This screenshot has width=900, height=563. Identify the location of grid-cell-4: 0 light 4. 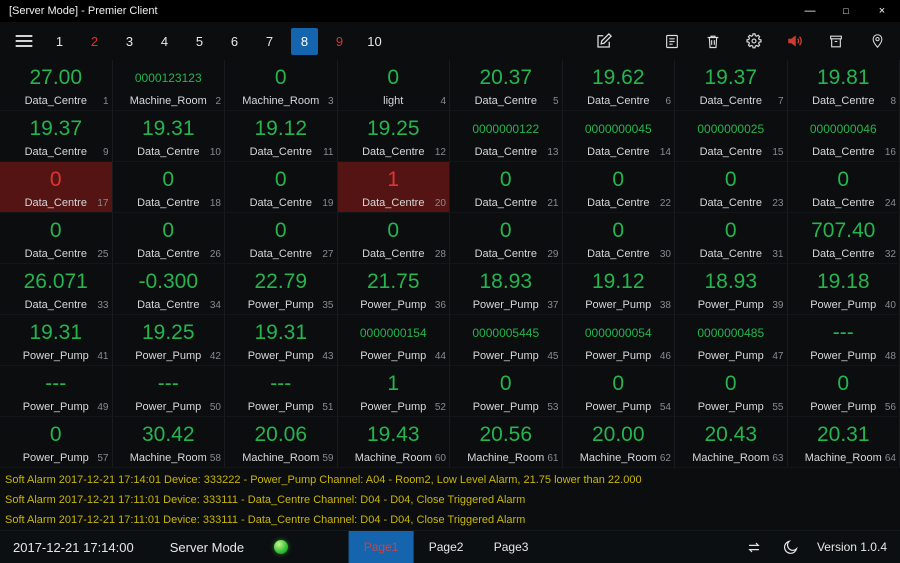
(393, 85).